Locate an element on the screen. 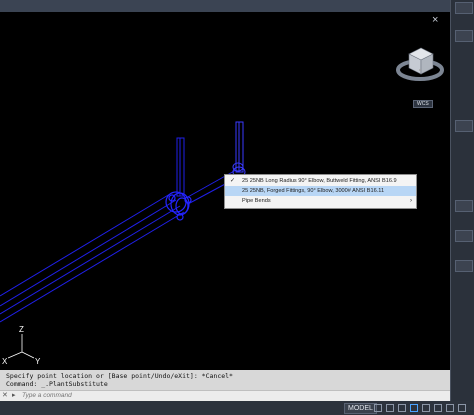  right-palette is located at coordinates (462, 207).